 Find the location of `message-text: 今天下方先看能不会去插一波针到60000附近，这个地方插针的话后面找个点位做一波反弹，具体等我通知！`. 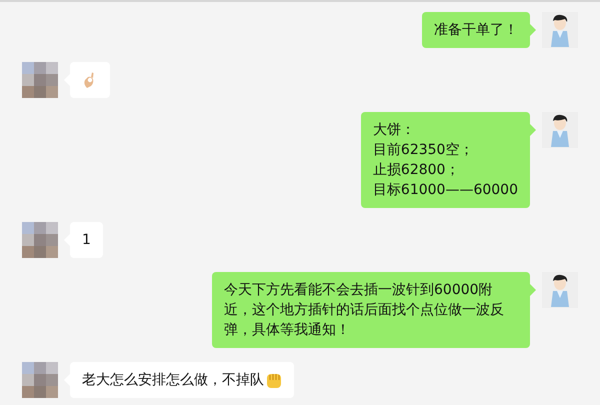

message-text: 今天下方先看能不会去插一波针到60000附近，这个地方插针的话后面找个点位做一波反弹，具体等我通知！ is located at coordinates (364, 310).